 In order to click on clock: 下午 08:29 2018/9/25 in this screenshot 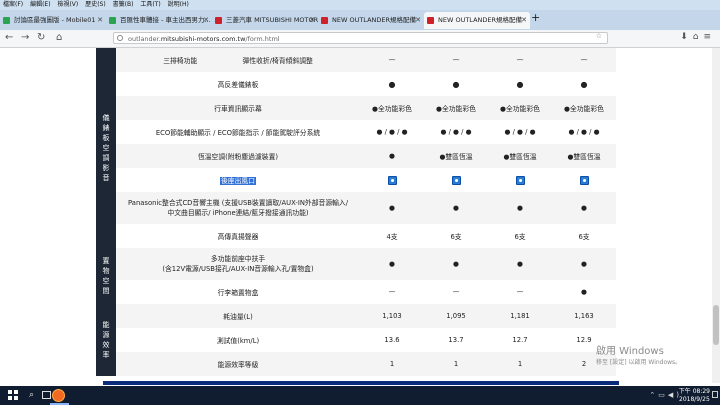, I will do `click(694, 396)`.